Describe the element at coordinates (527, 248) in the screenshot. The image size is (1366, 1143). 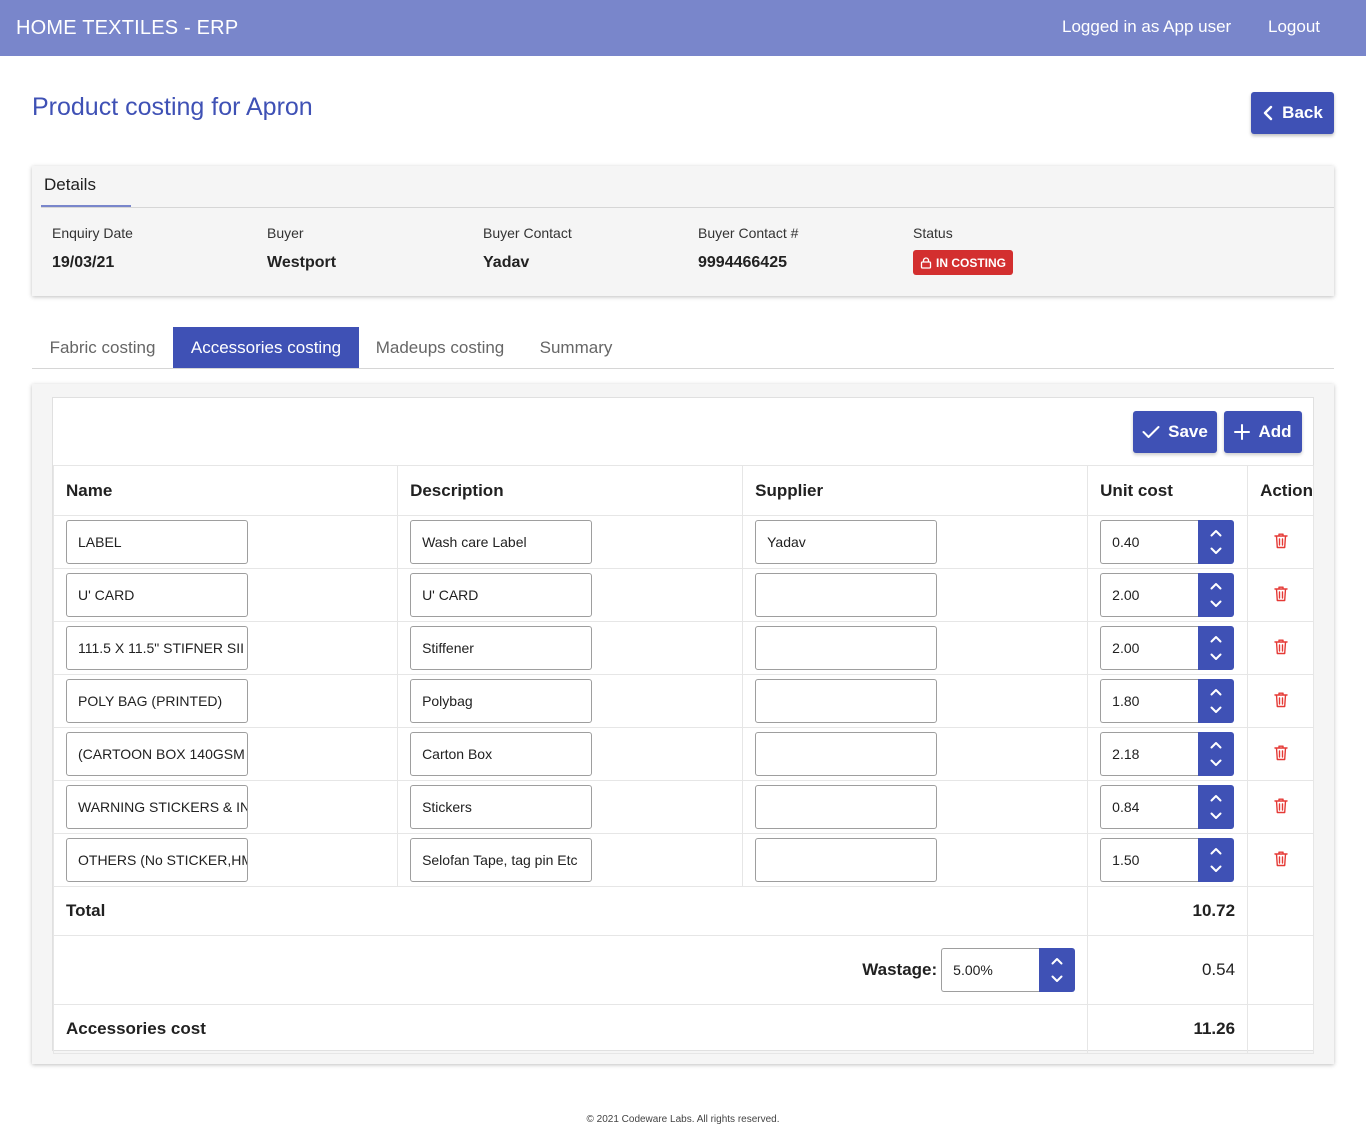
I see `buyer-contact-field: Buyer Contact Yadav` at that location.